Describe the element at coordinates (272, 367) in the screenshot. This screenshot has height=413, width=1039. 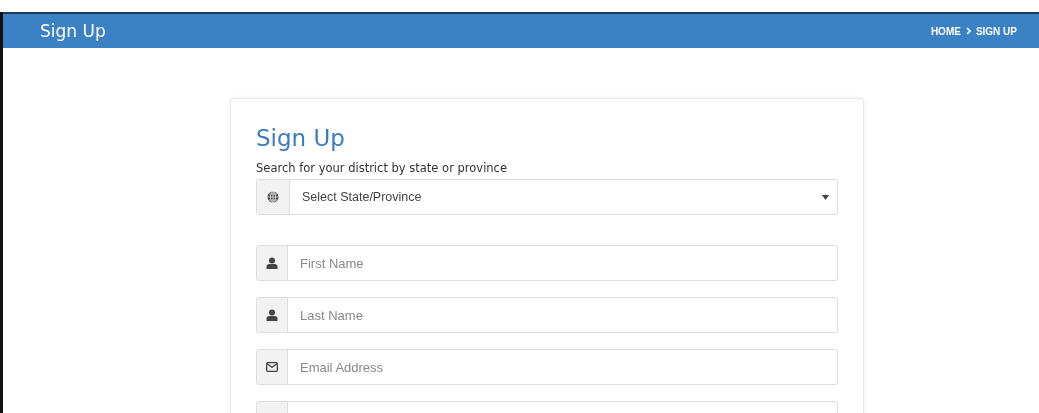
I see `envelope-icon` at that location.